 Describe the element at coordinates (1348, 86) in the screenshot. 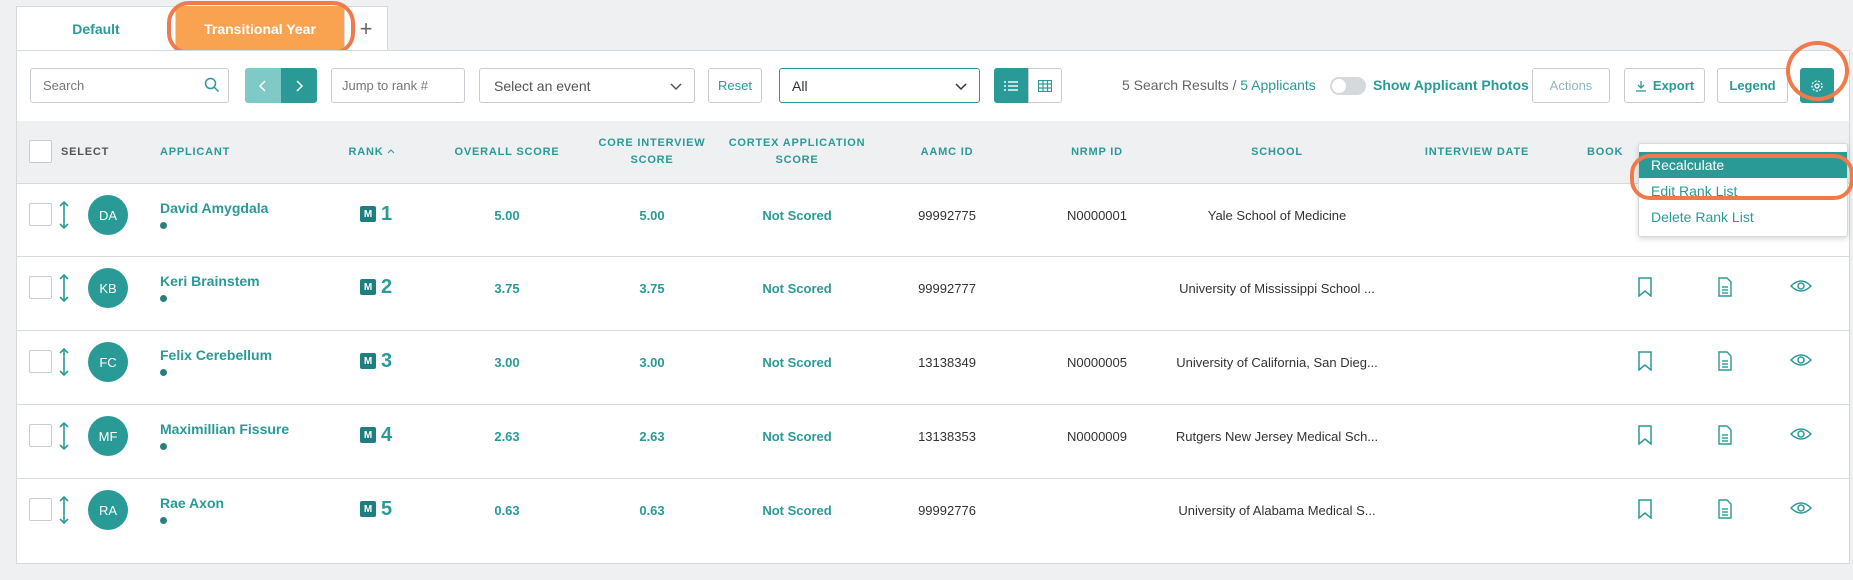

I see `show-photos-toggle` at that location.